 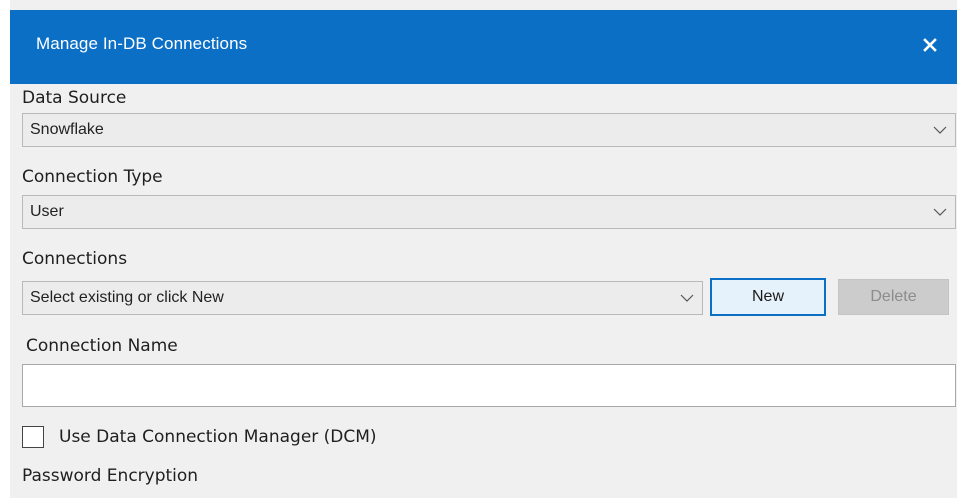 I want to click on delete-connection-button: Delete, so click(x=893, y=297).